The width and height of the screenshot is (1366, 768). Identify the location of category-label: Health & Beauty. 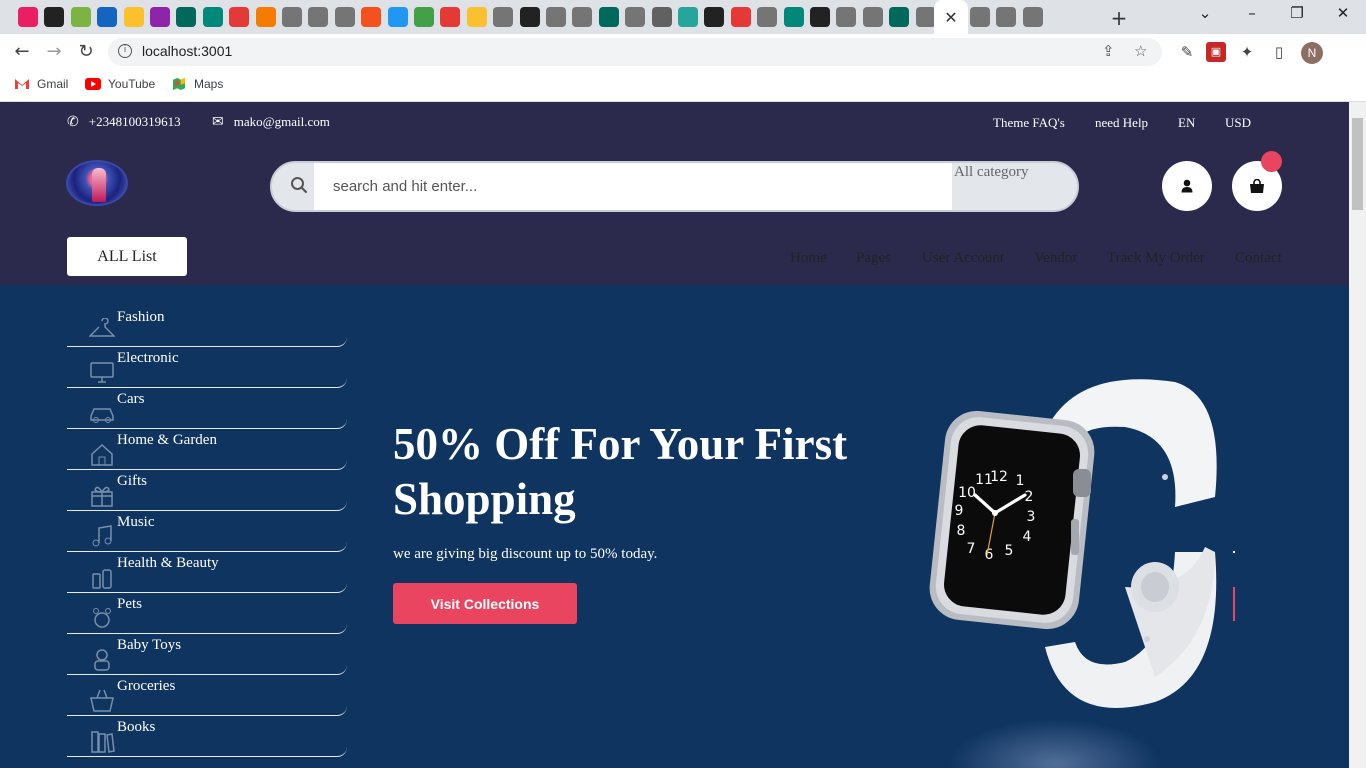
(168, 563).